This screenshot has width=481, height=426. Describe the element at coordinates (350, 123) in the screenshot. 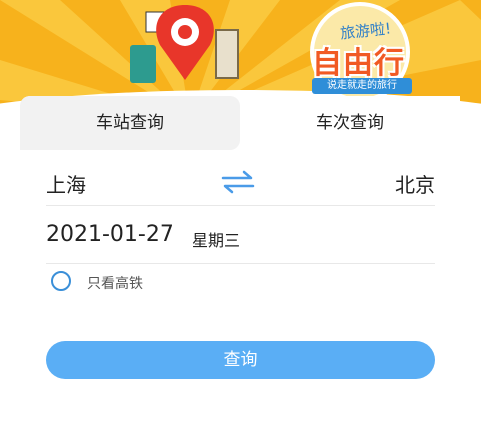

I see `tab-train-query: 车次查询` at that location.